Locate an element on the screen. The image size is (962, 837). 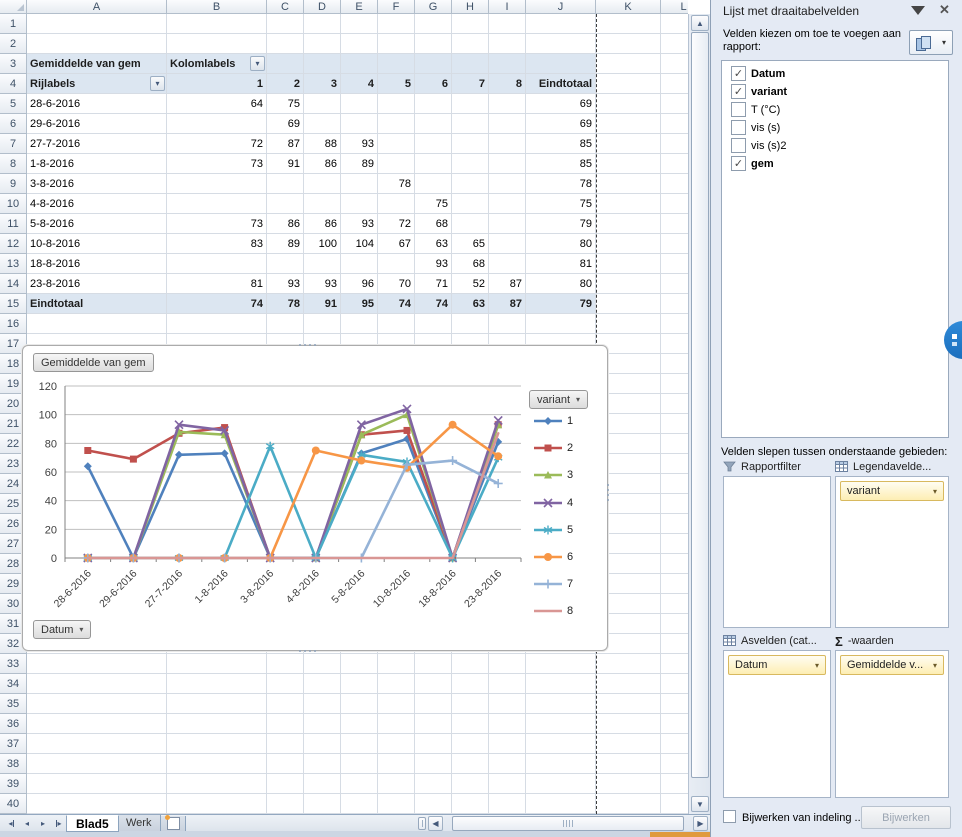
column-header-B: B is located at coordinates (217, 7).